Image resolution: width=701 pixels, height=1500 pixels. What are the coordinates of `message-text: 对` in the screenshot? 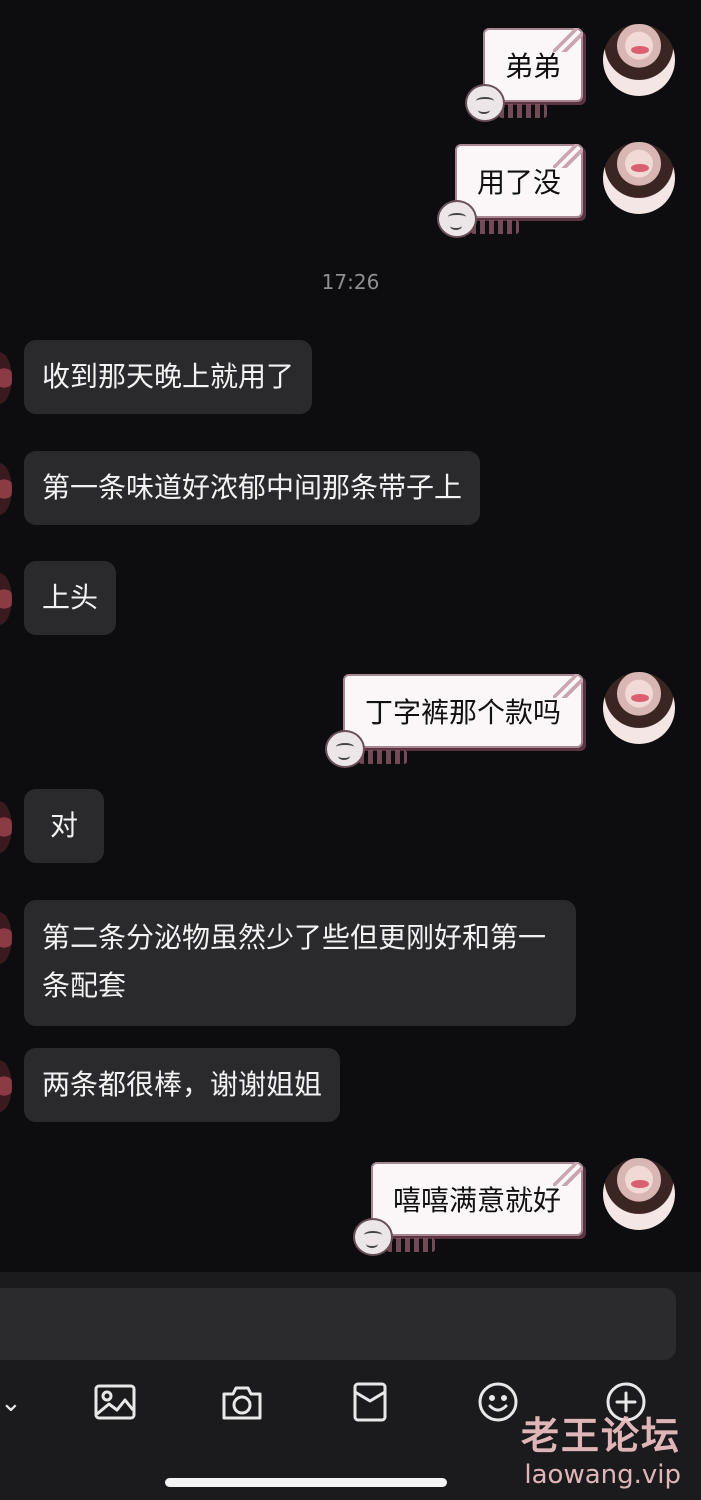 It's located at (64, 825).